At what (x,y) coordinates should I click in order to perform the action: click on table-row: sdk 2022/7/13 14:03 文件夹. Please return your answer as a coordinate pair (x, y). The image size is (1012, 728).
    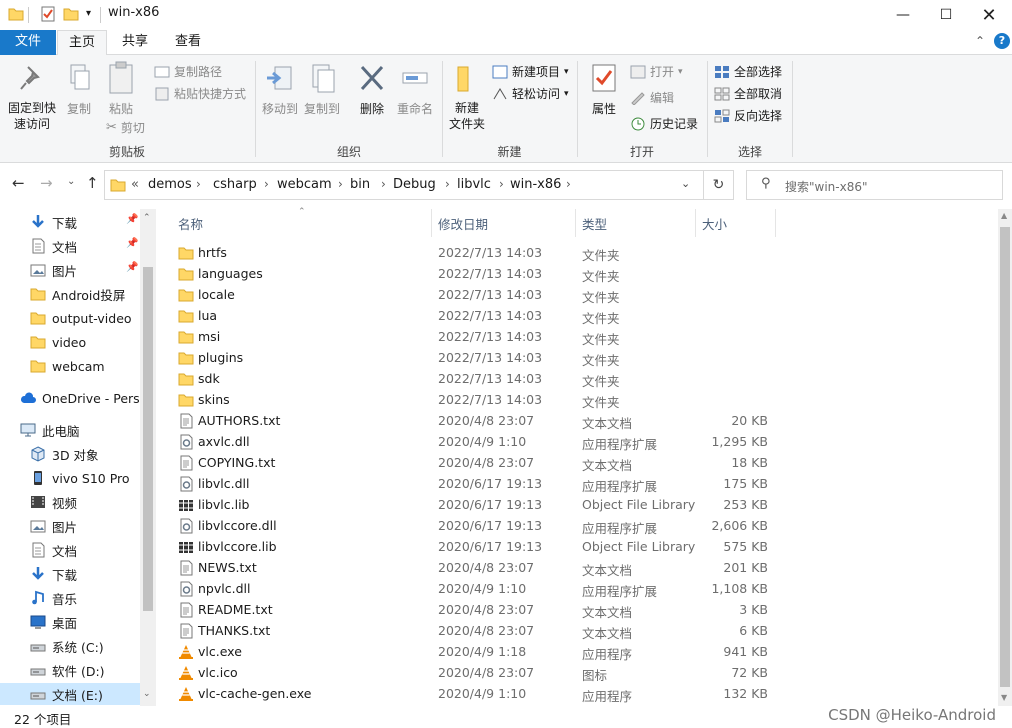
    Looking at the image, I should click on (474, 379).